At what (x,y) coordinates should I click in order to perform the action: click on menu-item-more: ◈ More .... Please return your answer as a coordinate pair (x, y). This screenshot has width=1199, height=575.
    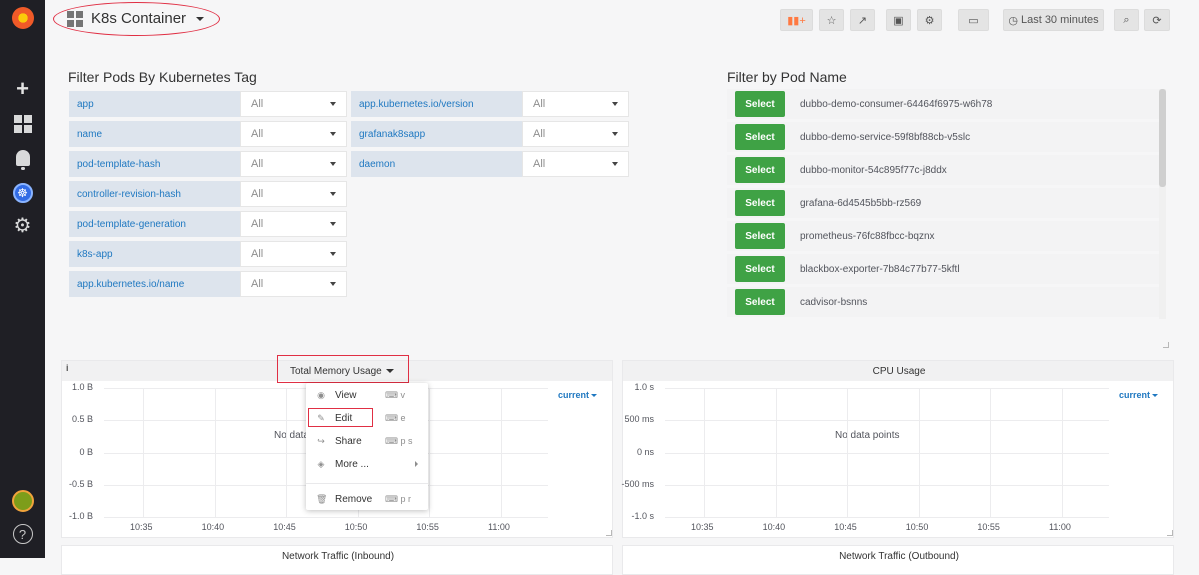
    Looking at the image, I should click on (367, 464).